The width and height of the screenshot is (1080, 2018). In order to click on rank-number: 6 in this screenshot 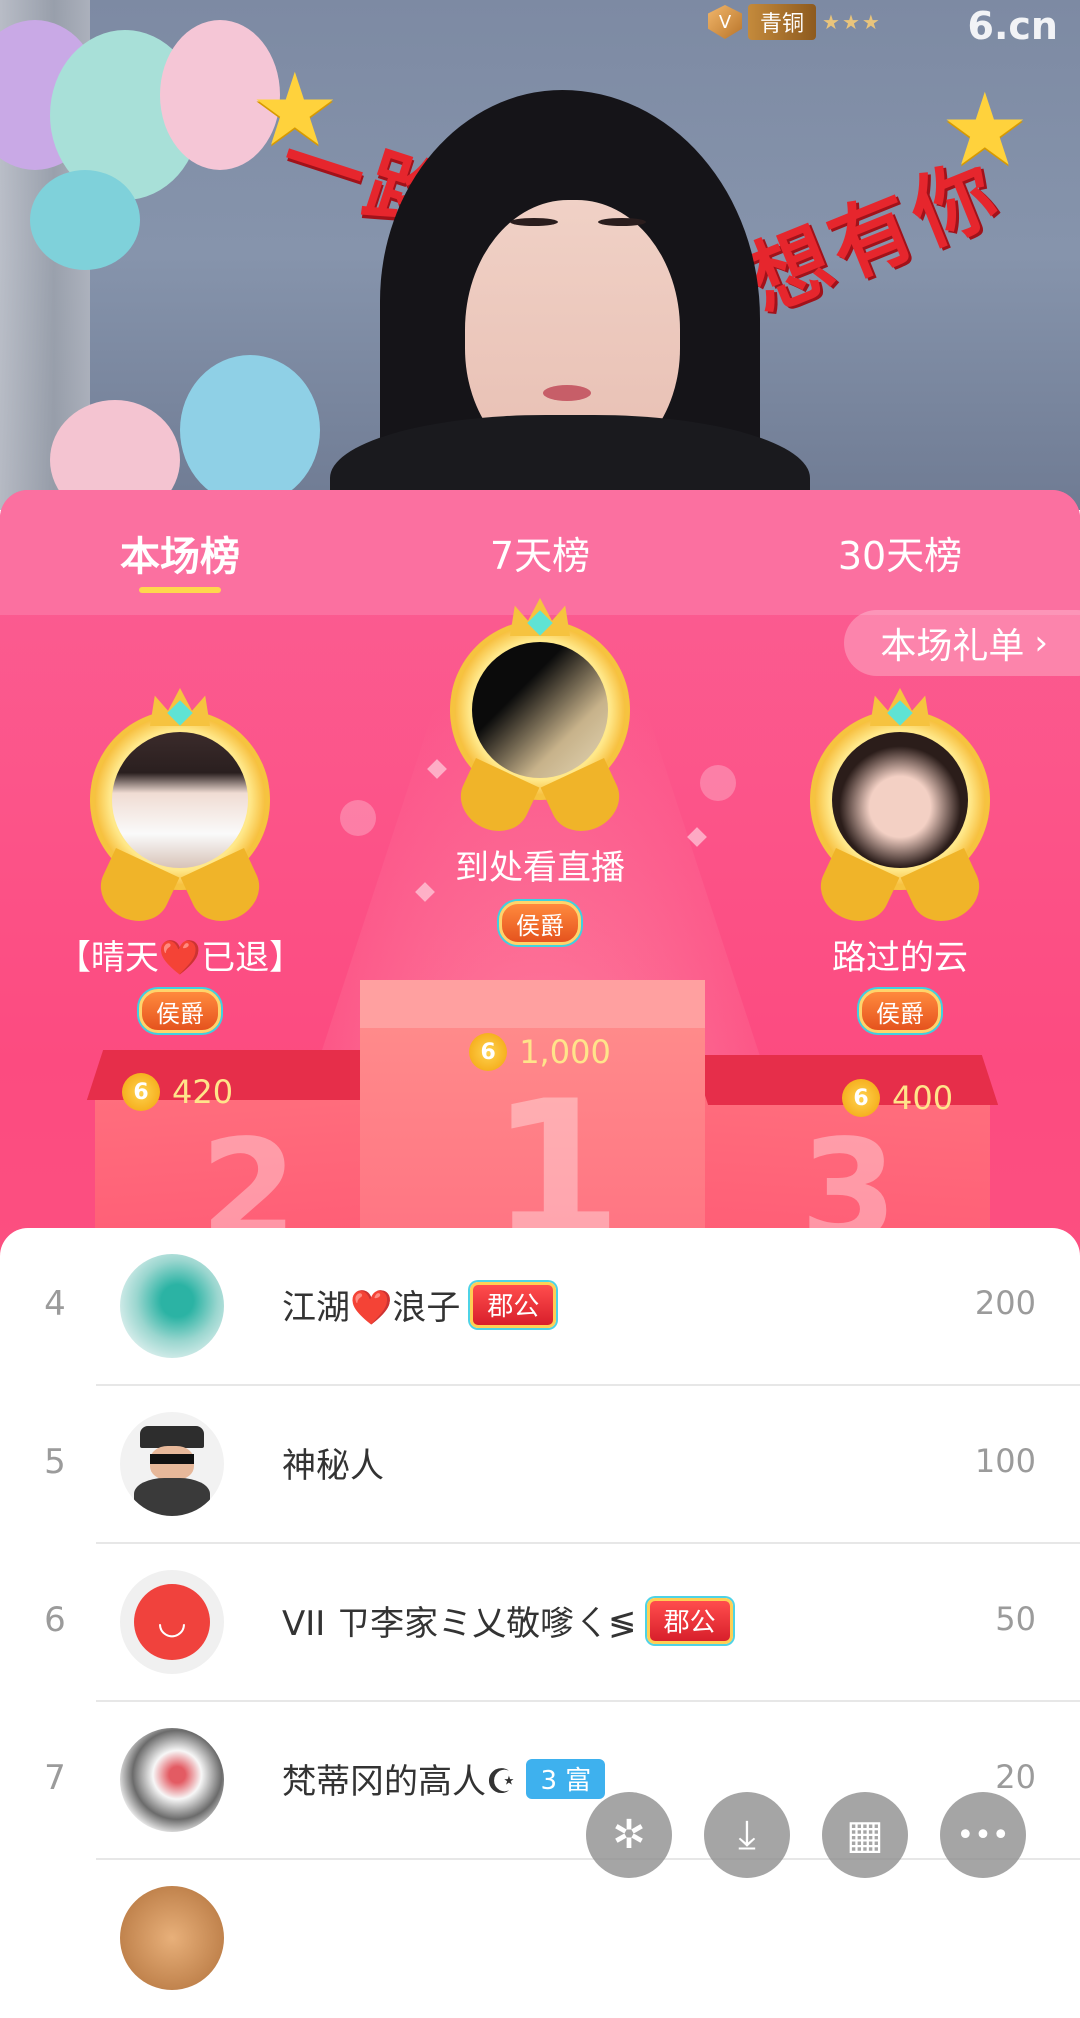, I will do `click(55, 1620)`.